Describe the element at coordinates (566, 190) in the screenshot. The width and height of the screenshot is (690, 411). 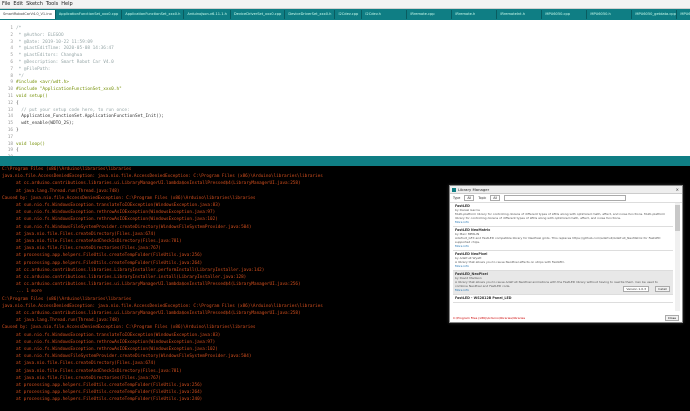
I see `dialog-title-bar: Library Manager ×` at that location.